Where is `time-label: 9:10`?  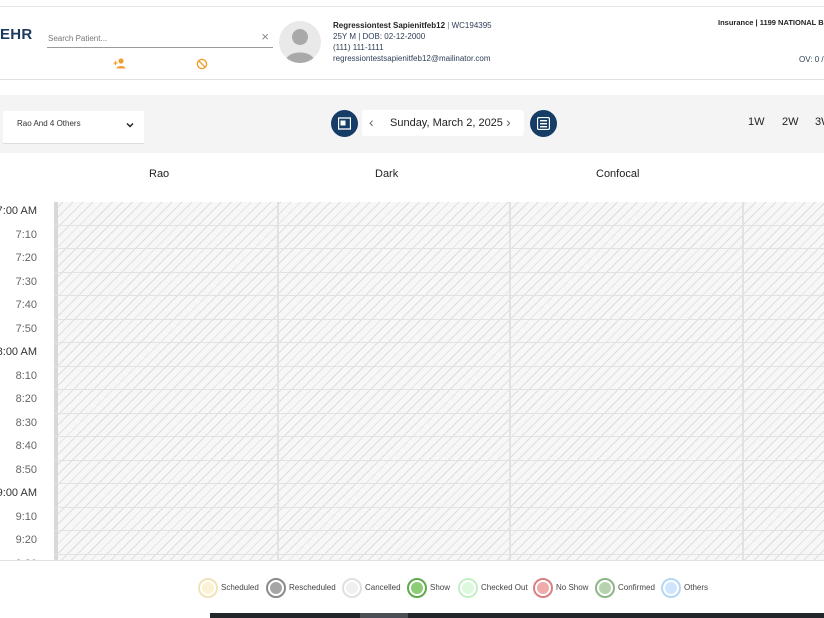 time-label: 9:10 is located at coordinates (26, 516).